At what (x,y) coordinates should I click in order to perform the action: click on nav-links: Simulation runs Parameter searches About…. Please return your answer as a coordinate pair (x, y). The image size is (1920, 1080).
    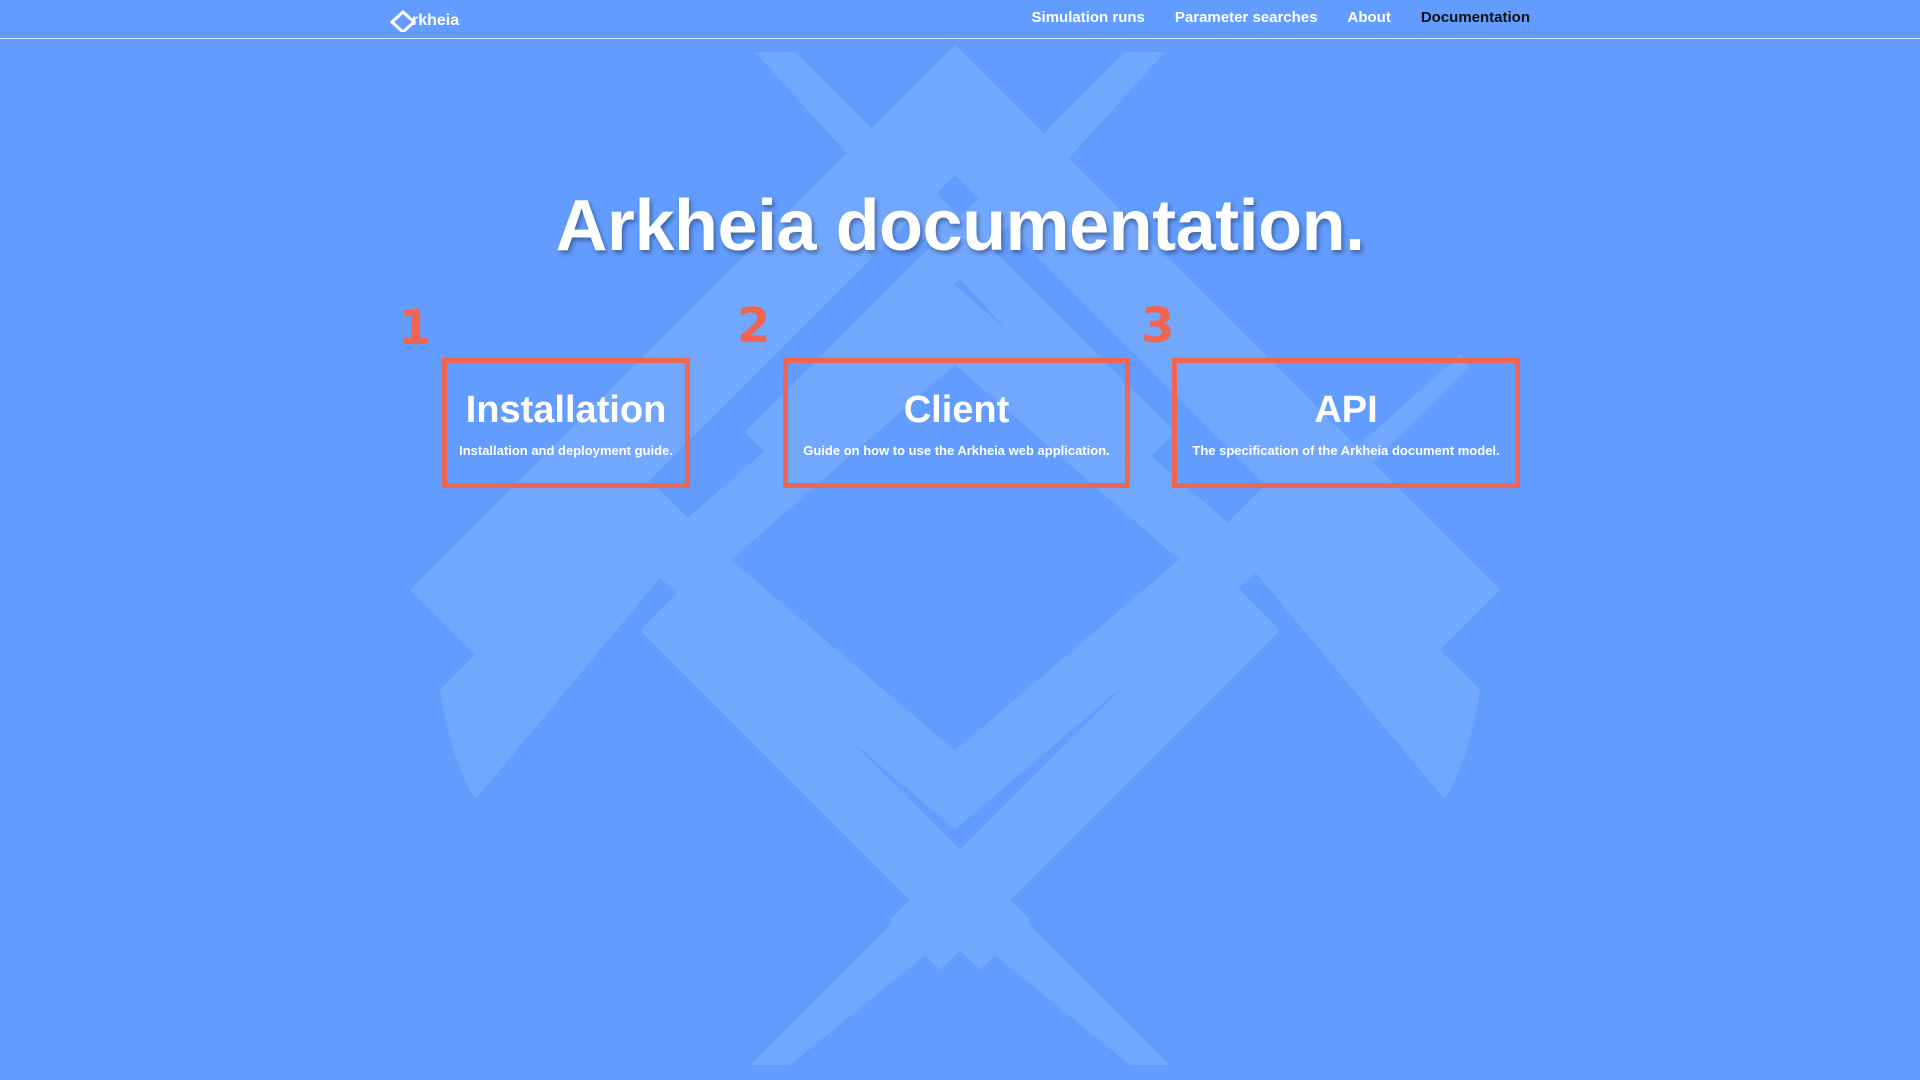
    Looking at the image, I should click on (1281, 18).